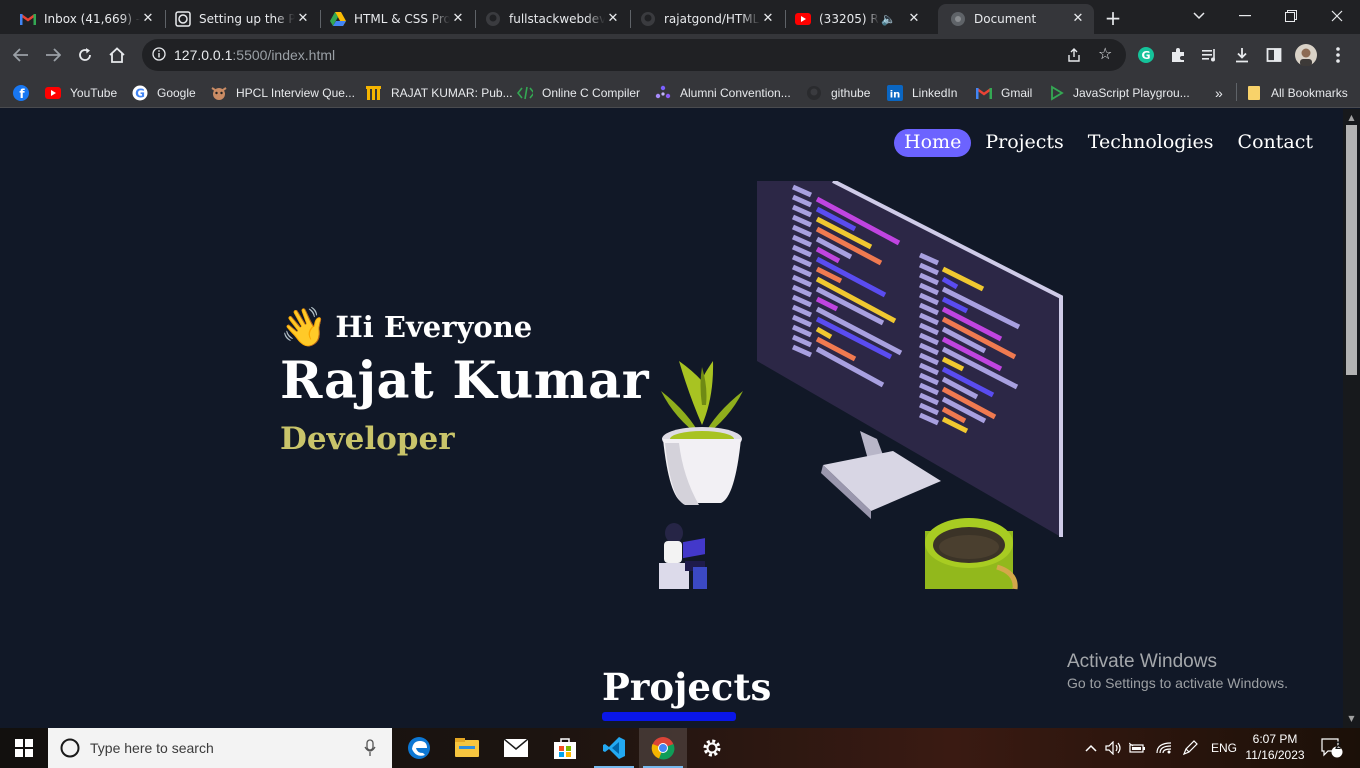 This screenshot has width=1360, height=768. I want to click on edge-icon, so click(419, 748).